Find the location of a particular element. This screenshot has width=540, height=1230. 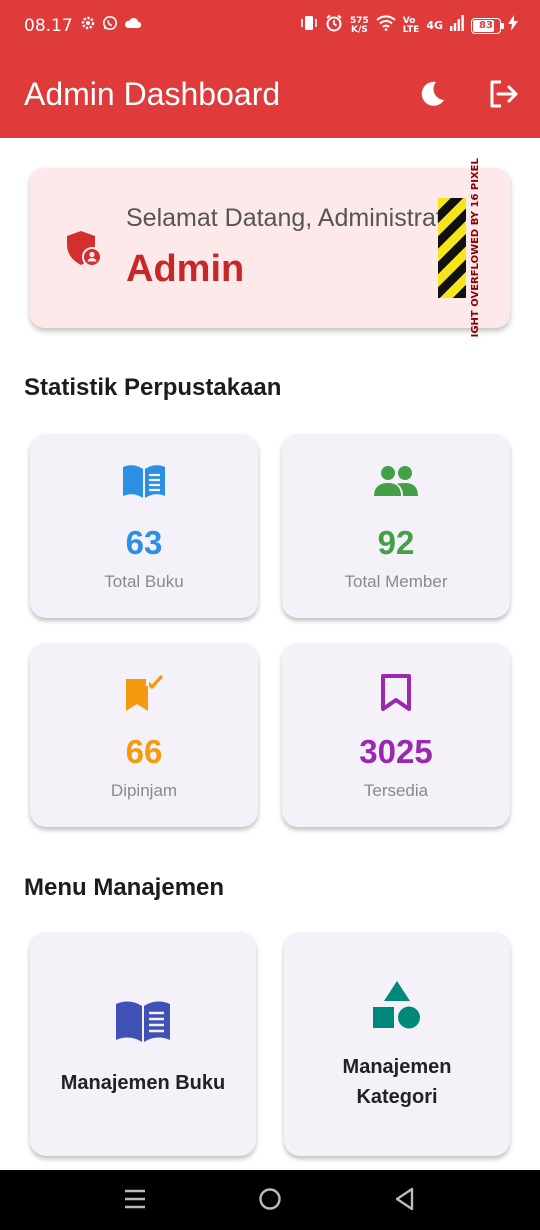

status-left-icons is located at coordinates (111, 25).